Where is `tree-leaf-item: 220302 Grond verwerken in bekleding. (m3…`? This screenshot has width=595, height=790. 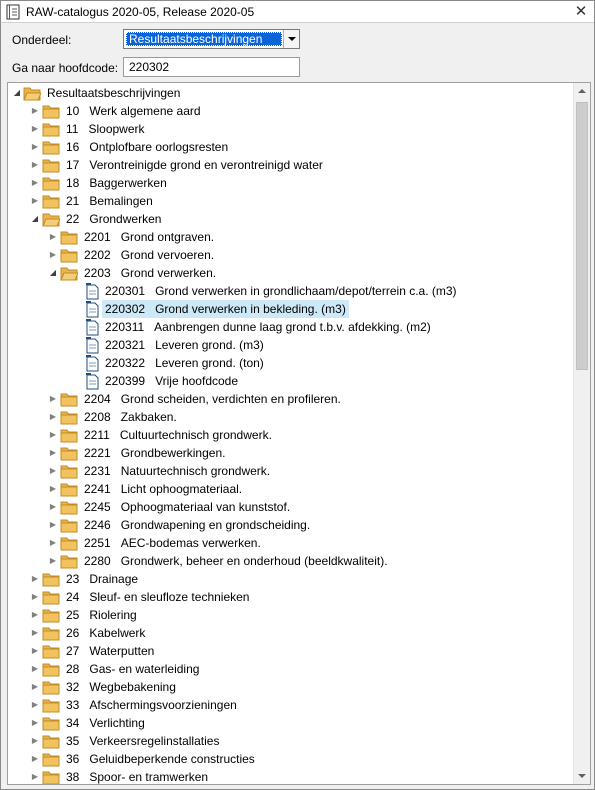 tree-leaf-item: 220302 Grond verwerken in bekleding. (m3… is located at coordinates (291, 309).